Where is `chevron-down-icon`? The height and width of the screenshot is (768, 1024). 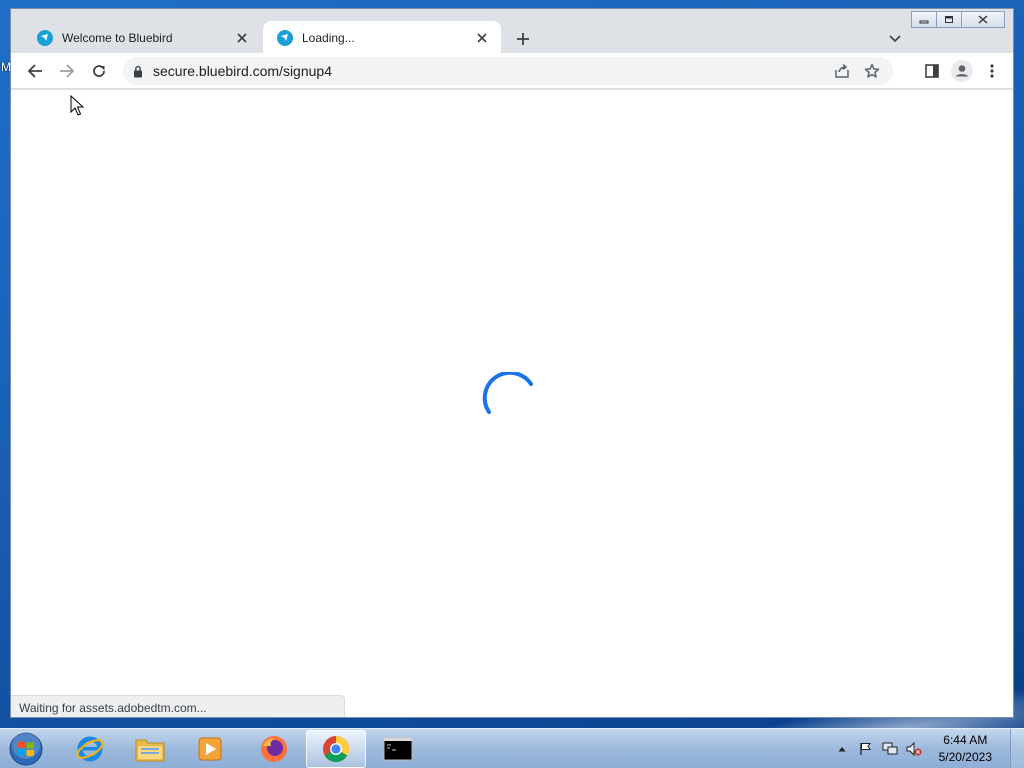
chevron-down-icon is located at coordinates (895, 39).